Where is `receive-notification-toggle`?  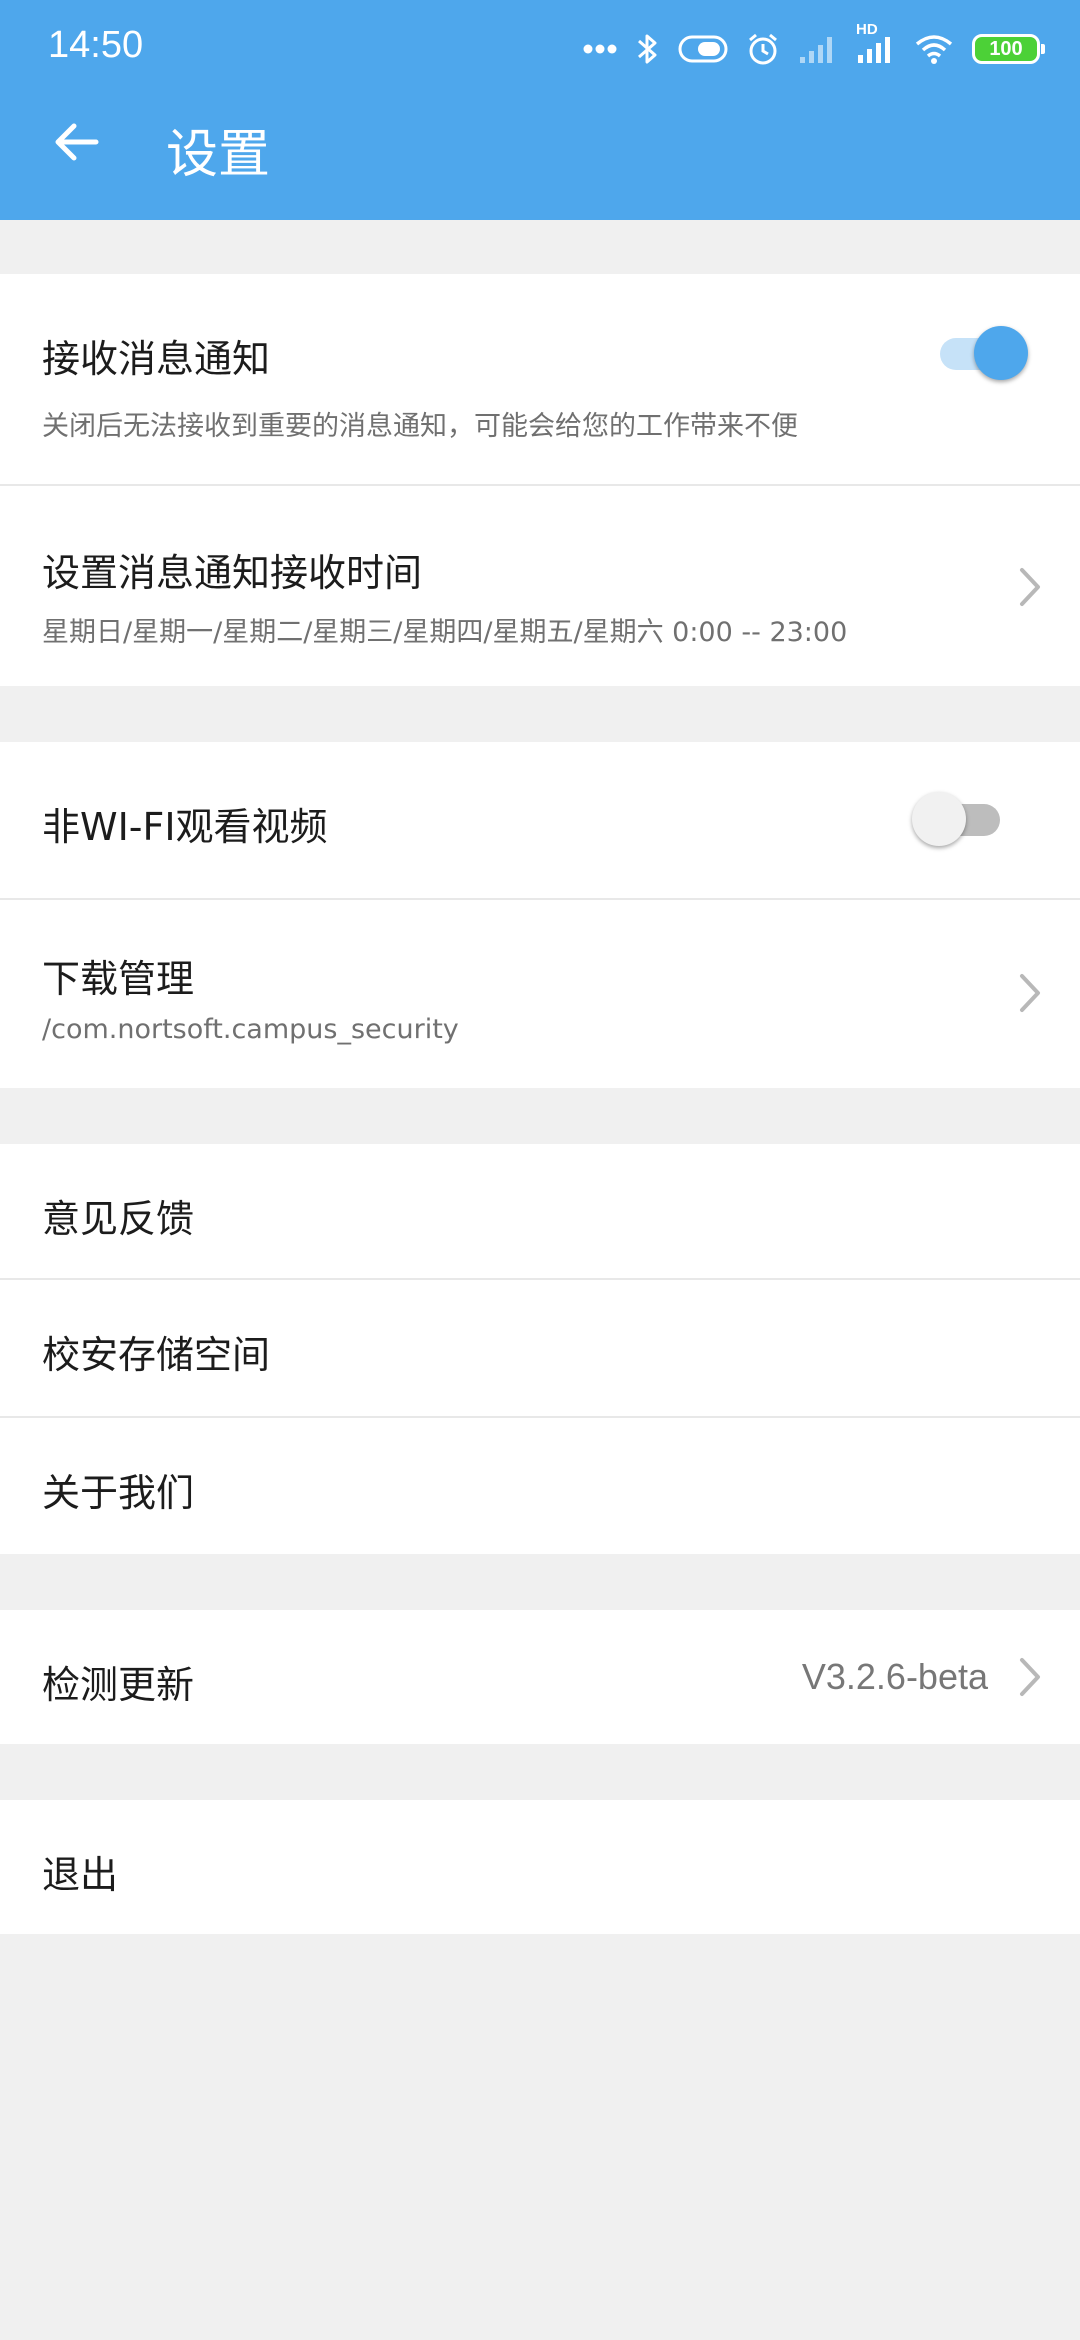
receive-notification-toggle is located at coordinates (980, 353).